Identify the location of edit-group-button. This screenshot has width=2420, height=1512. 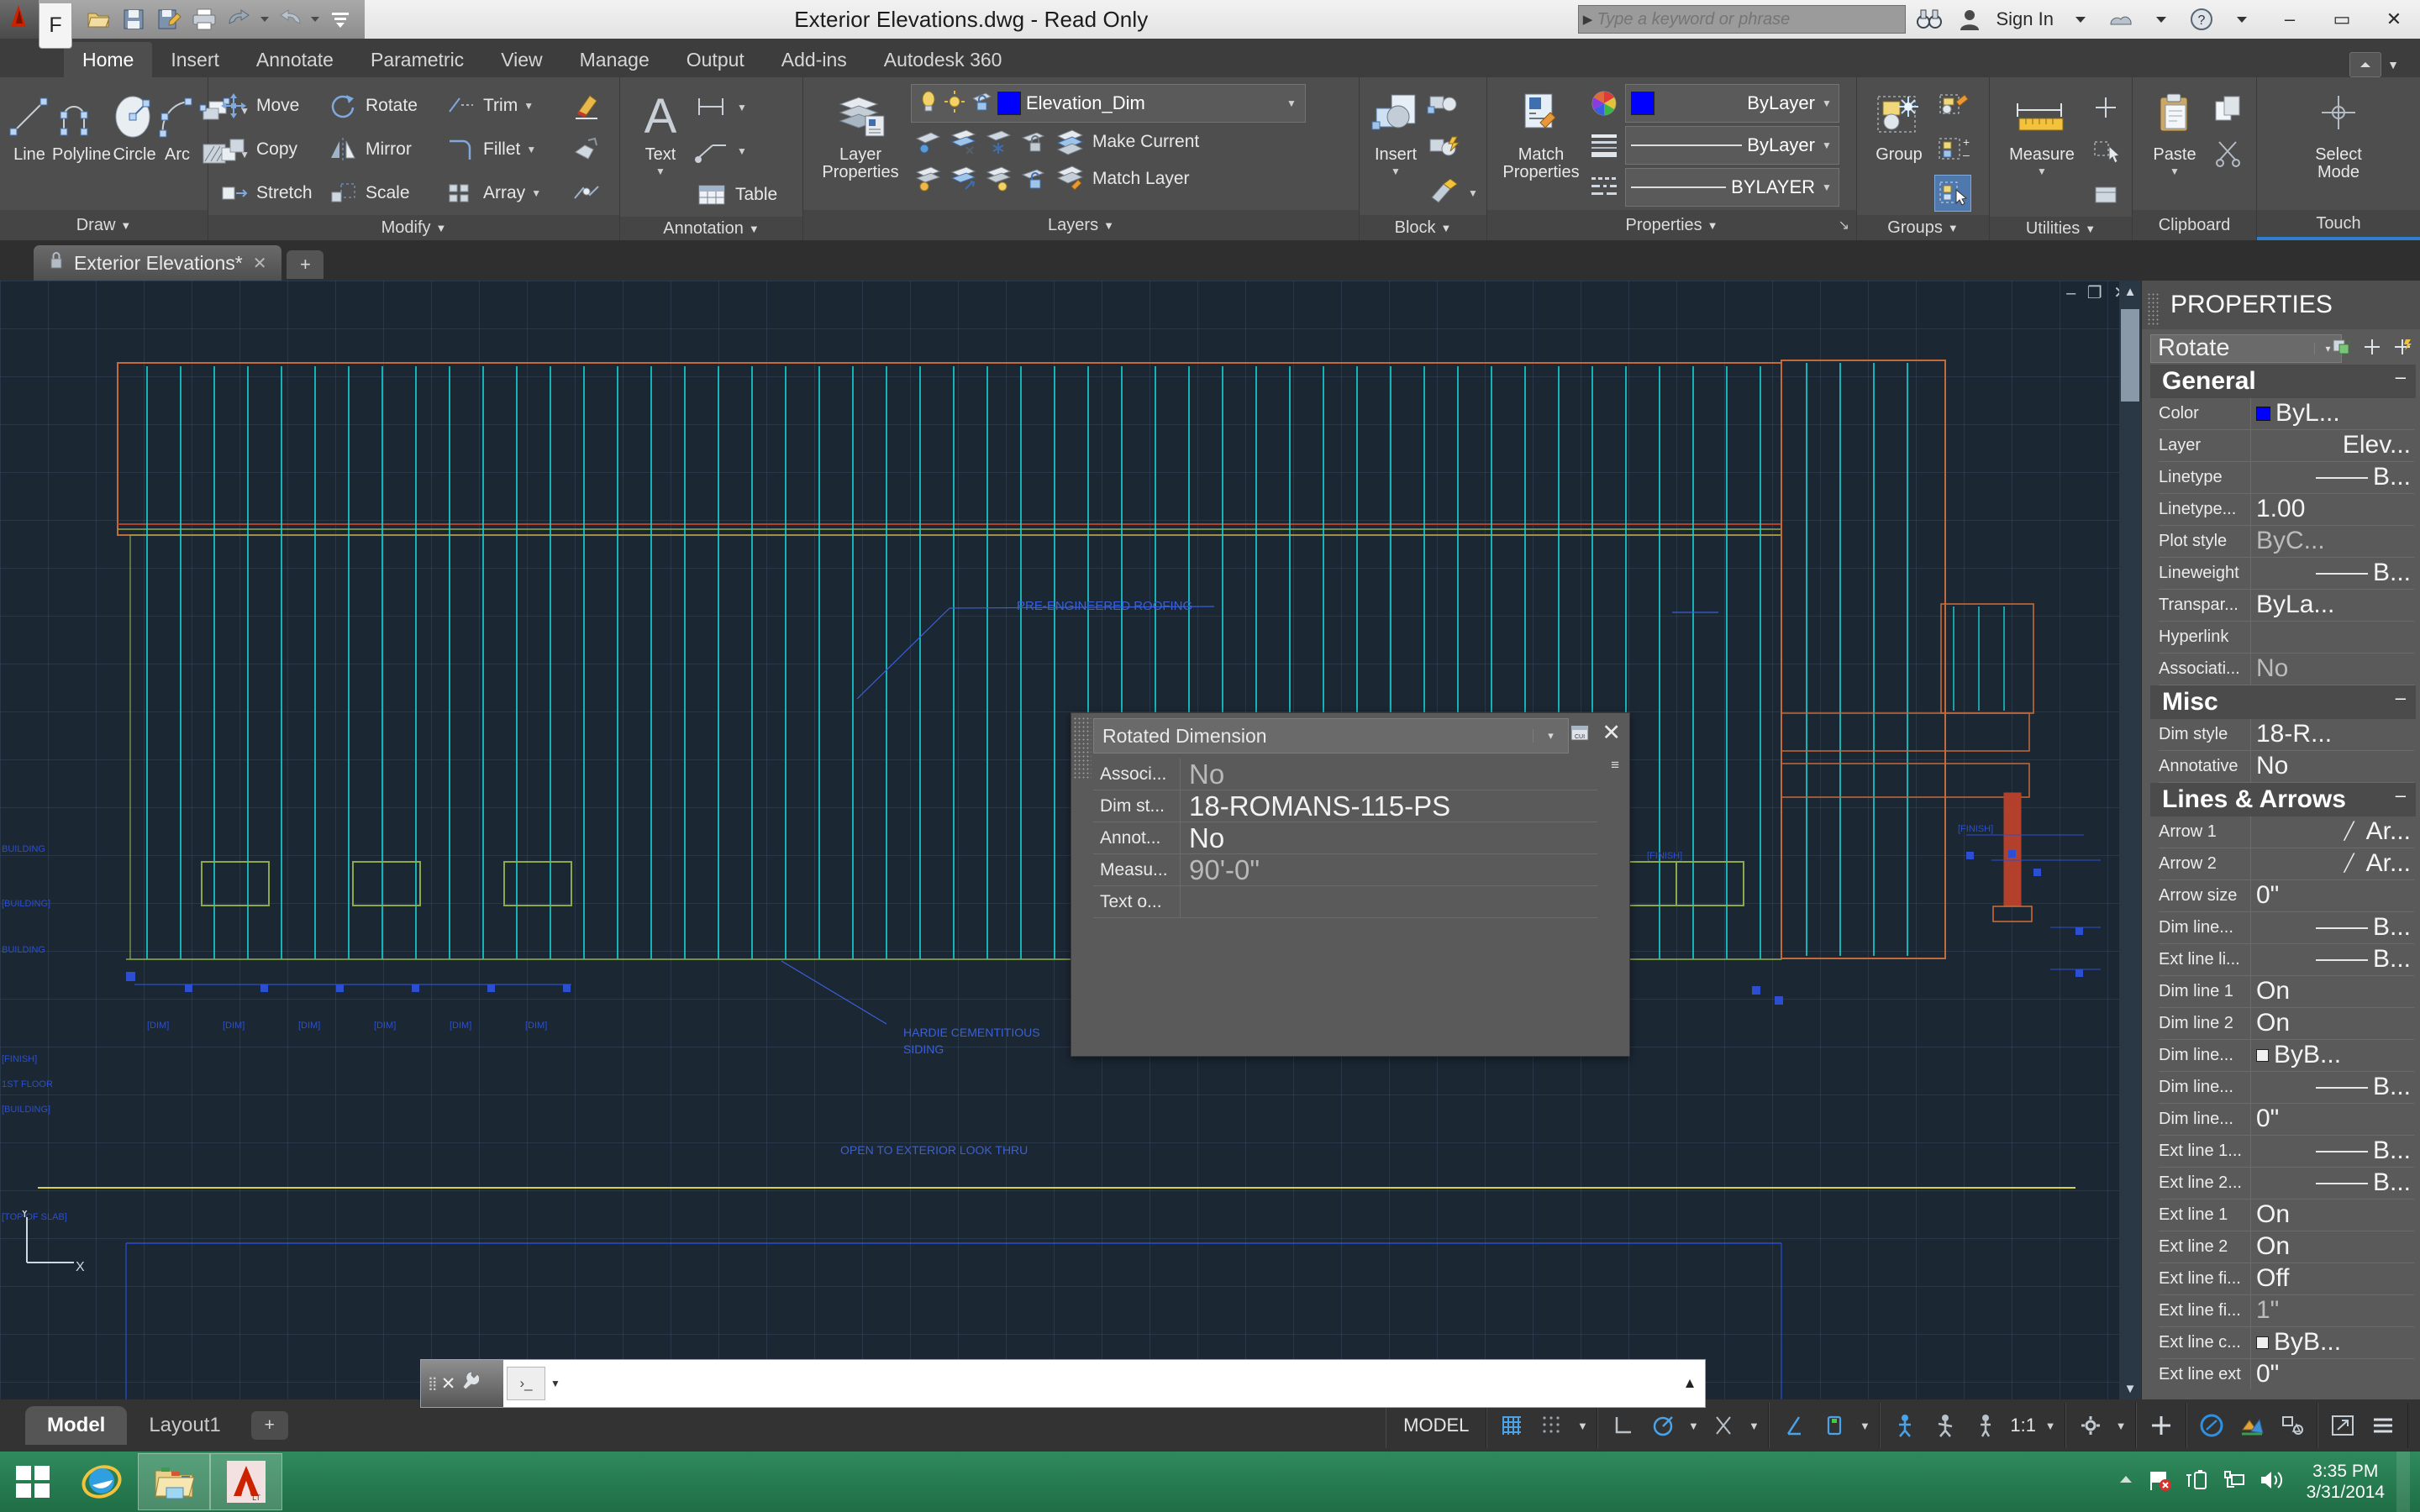
(1952, 106).